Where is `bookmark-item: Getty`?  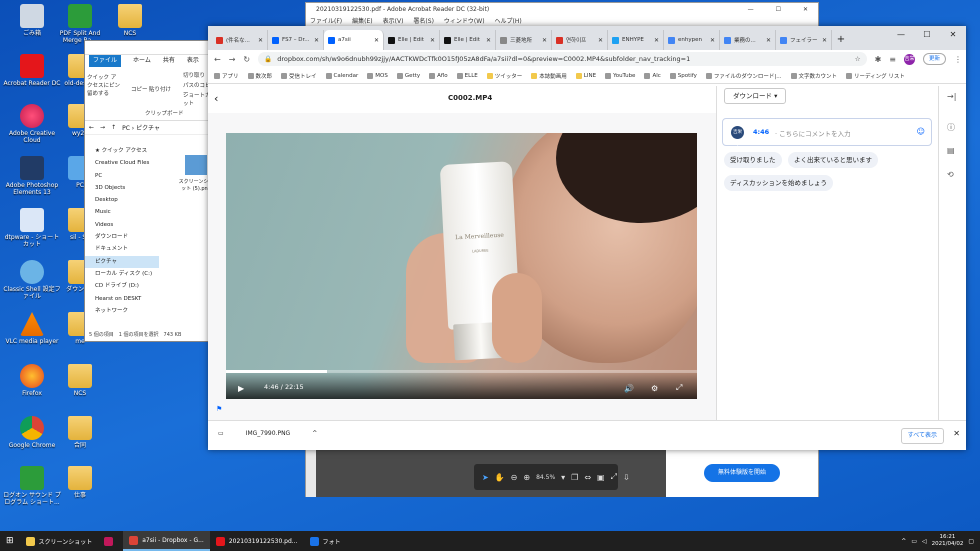
bookmark-item: Getty is located at coordinates (408, 75).